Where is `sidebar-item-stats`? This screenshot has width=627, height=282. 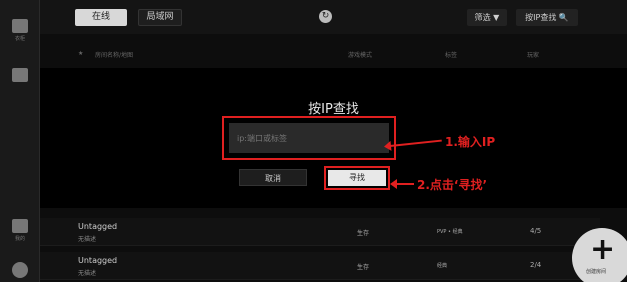 sidebar-item-stats is located at coordinates (20, 266).